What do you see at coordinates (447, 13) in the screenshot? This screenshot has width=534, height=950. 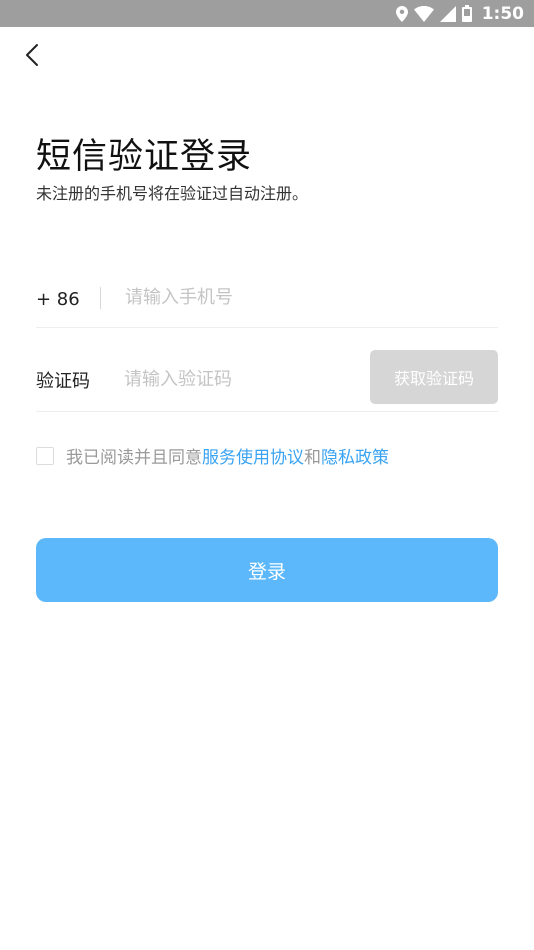 I see `signal-icon` at bounding box center [447, 13].